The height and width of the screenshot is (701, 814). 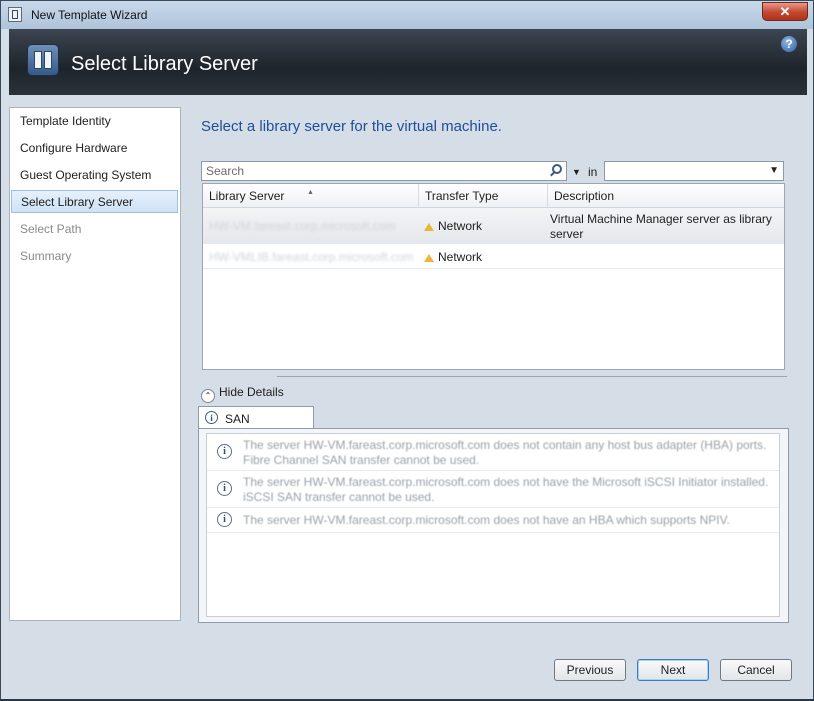 I want to click on nav-item-select-library-server: Select Library Server, so click(x=94, y=201).